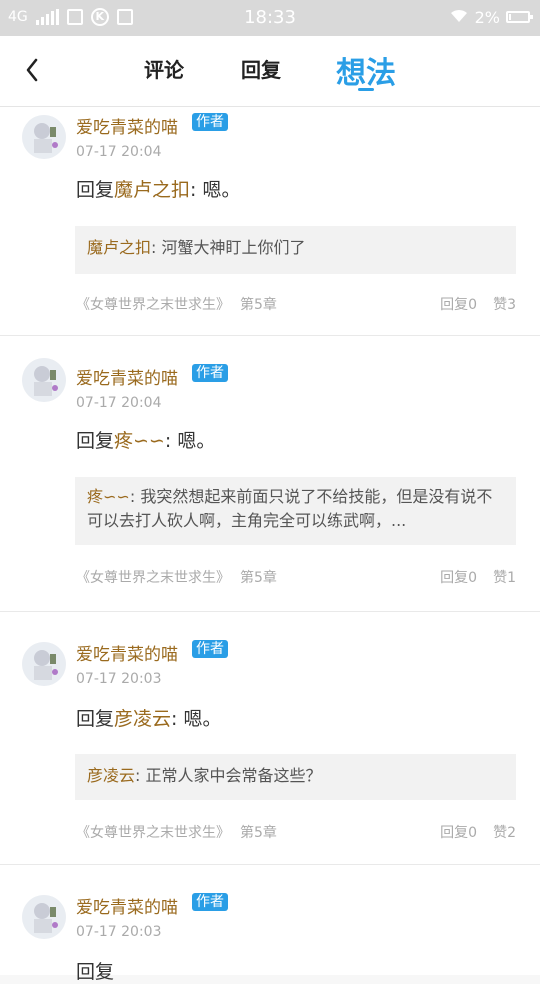 The height and width of the screenshot is (984, 540). Describe the element at coordinates (261, 68) in the screenshot. I see `tab-replies: 回复` at that location.